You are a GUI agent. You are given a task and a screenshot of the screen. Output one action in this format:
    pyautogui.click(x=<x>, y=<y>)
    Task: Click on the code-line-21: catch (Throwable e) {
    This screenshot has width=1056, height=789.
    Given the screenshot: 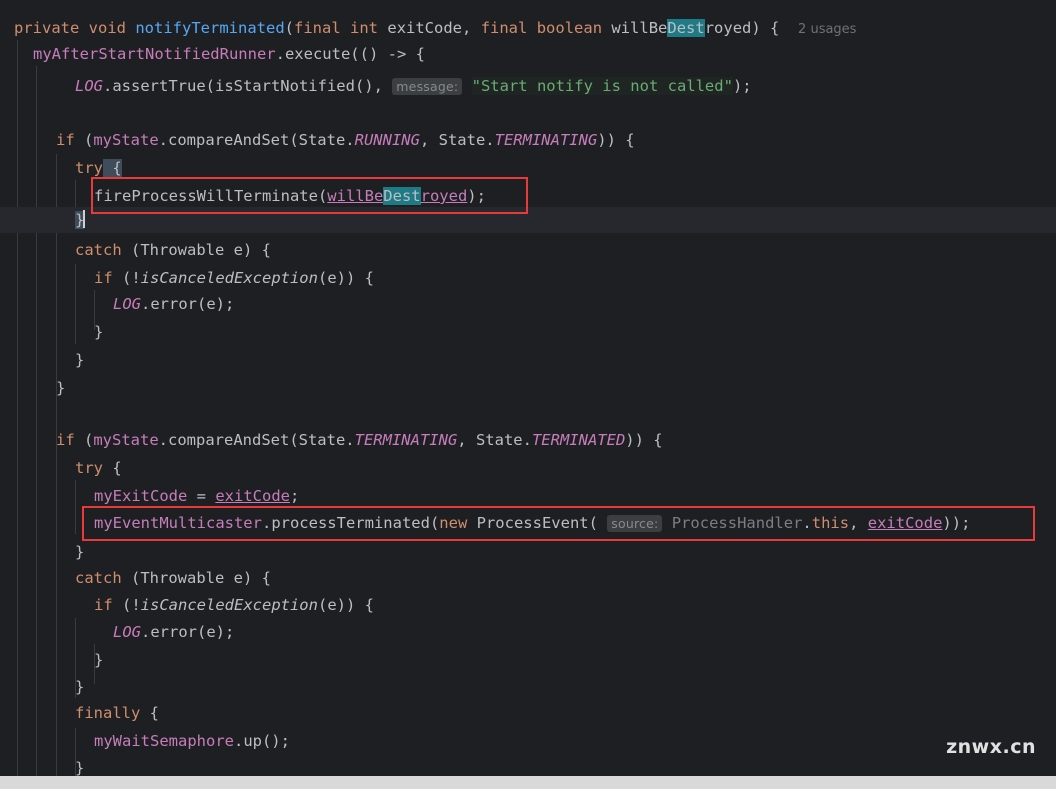 What is the action you would take?
    pyautogui.click(x=173, y=578)
    